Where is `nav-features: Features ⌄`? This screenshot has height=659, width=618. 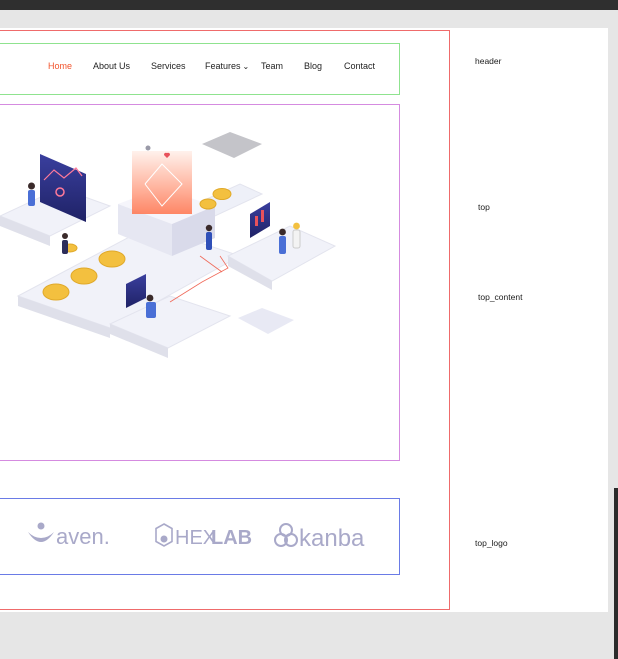
nav-features: Features ⌄ is located at coordinates (227, 66).